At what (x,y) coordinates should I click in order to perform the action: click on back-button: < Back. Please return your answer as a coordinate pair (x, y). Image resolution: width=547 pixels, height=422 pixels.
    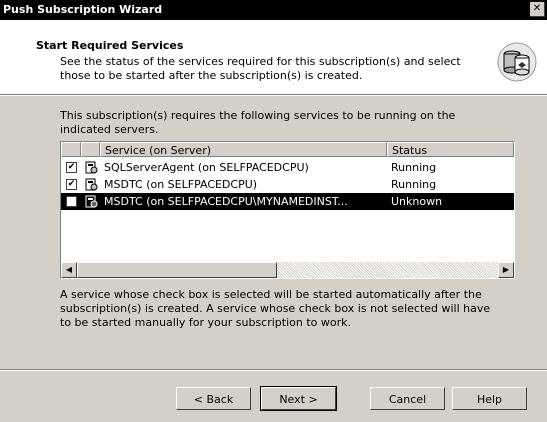
    Looking at the image, I should click on (213, 398).